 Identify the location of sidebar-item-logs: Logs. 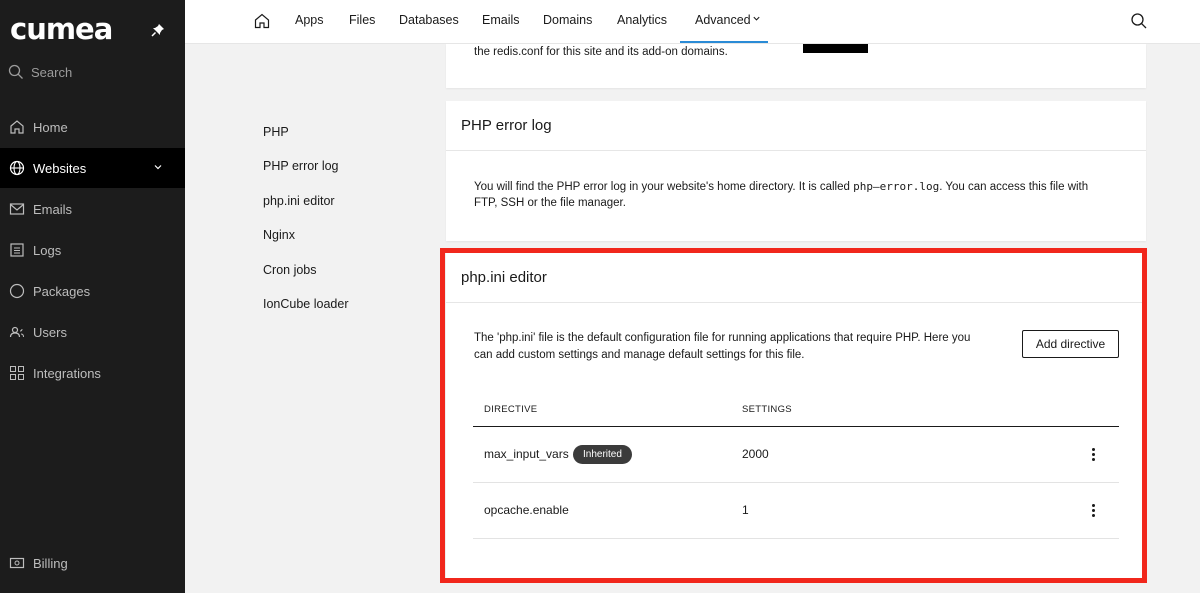
(92, 250).